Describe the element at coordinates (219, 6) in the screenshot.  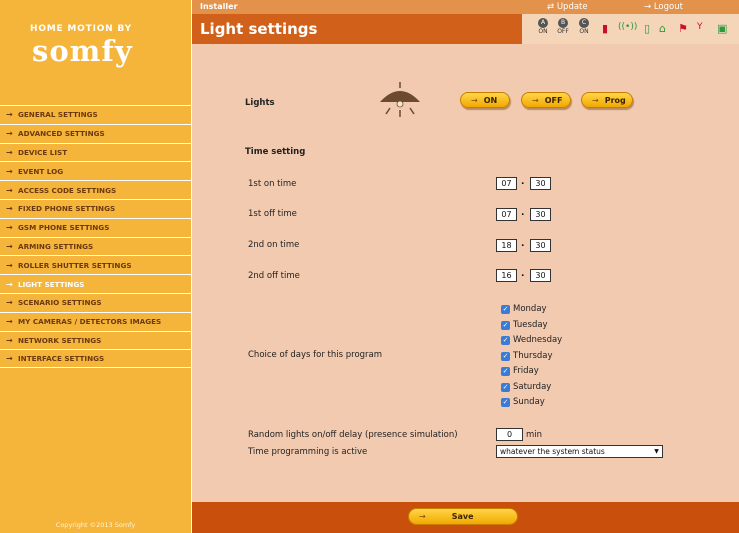
I see `user-role: Installer` at that location.